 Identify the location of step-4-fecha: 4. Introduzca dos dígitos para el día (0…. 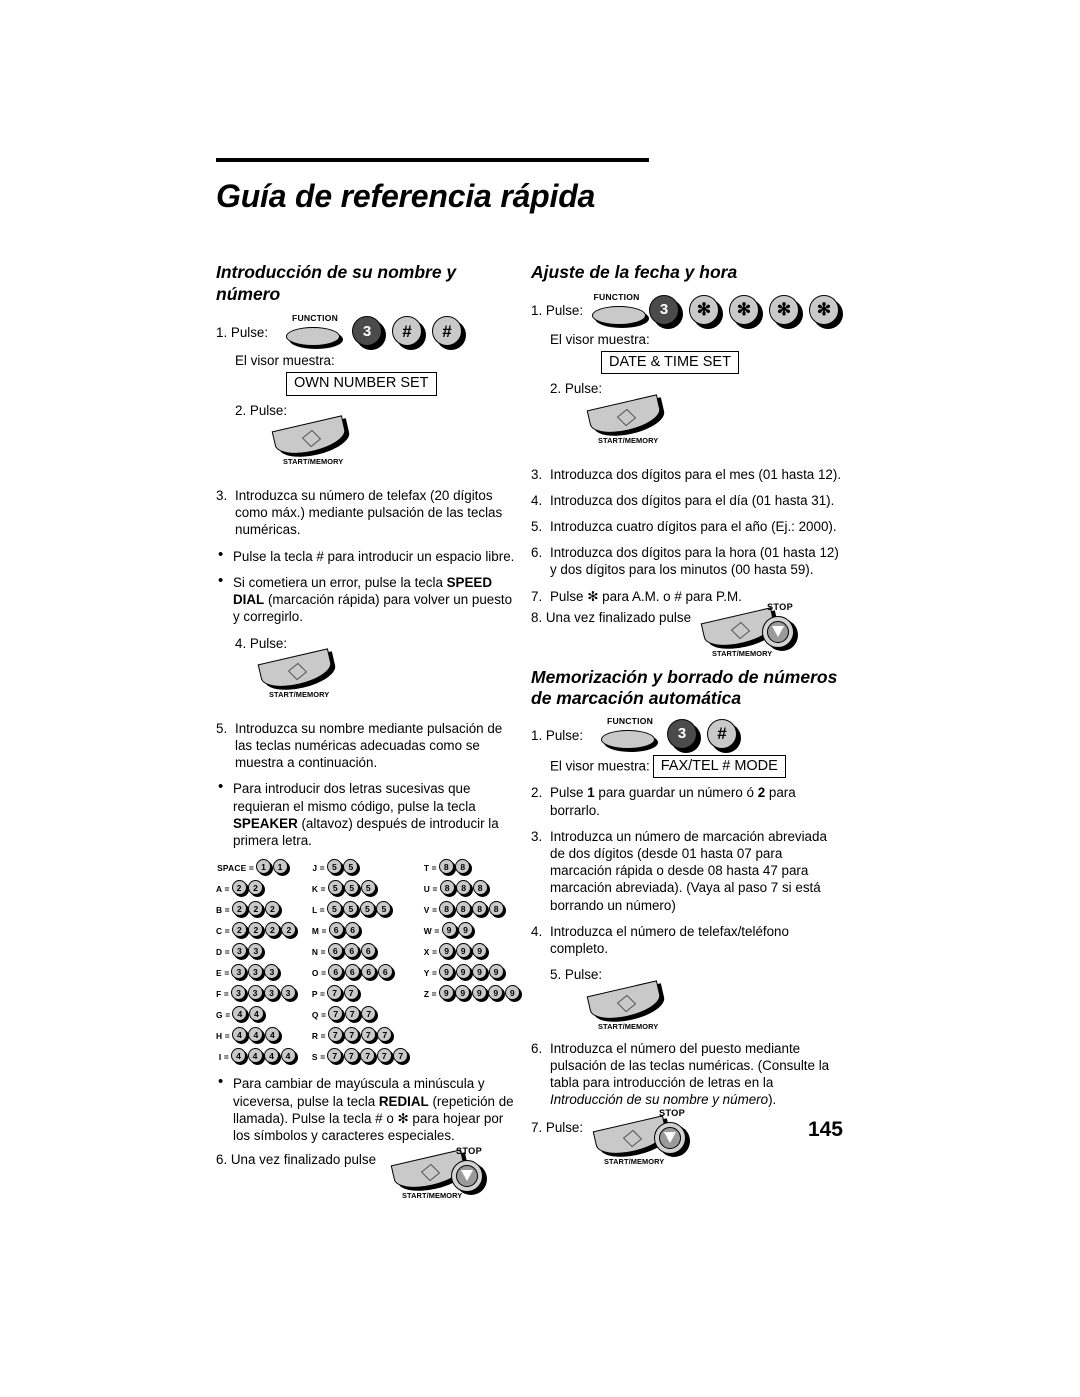
(687, 500).